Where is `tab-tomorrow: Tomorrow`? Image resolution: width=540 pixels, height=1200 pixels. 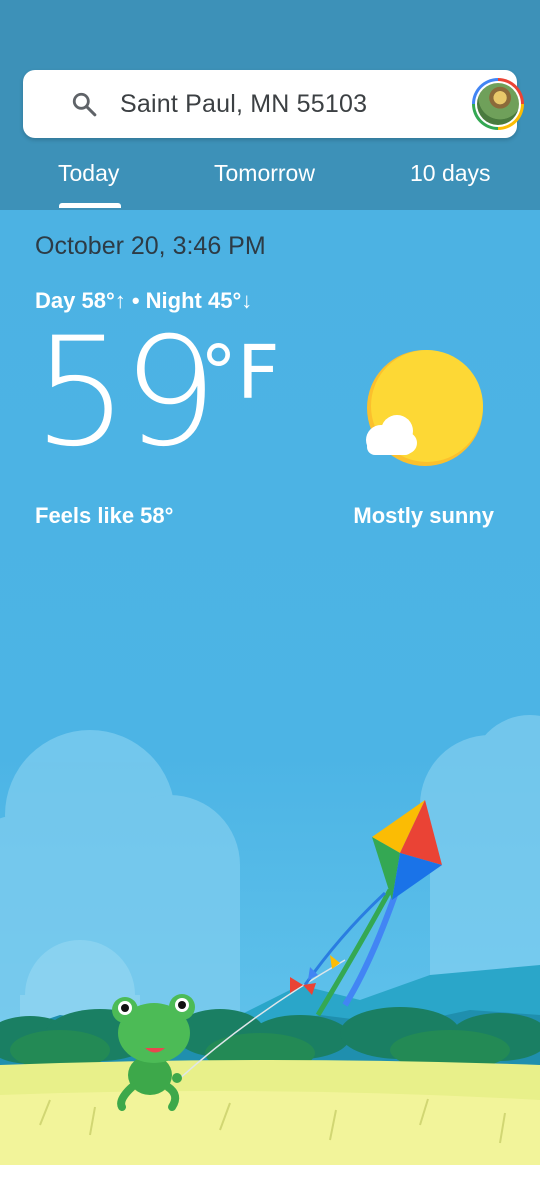 tab-tomorrow: Tomorrow is located at coordinates (264, 173).